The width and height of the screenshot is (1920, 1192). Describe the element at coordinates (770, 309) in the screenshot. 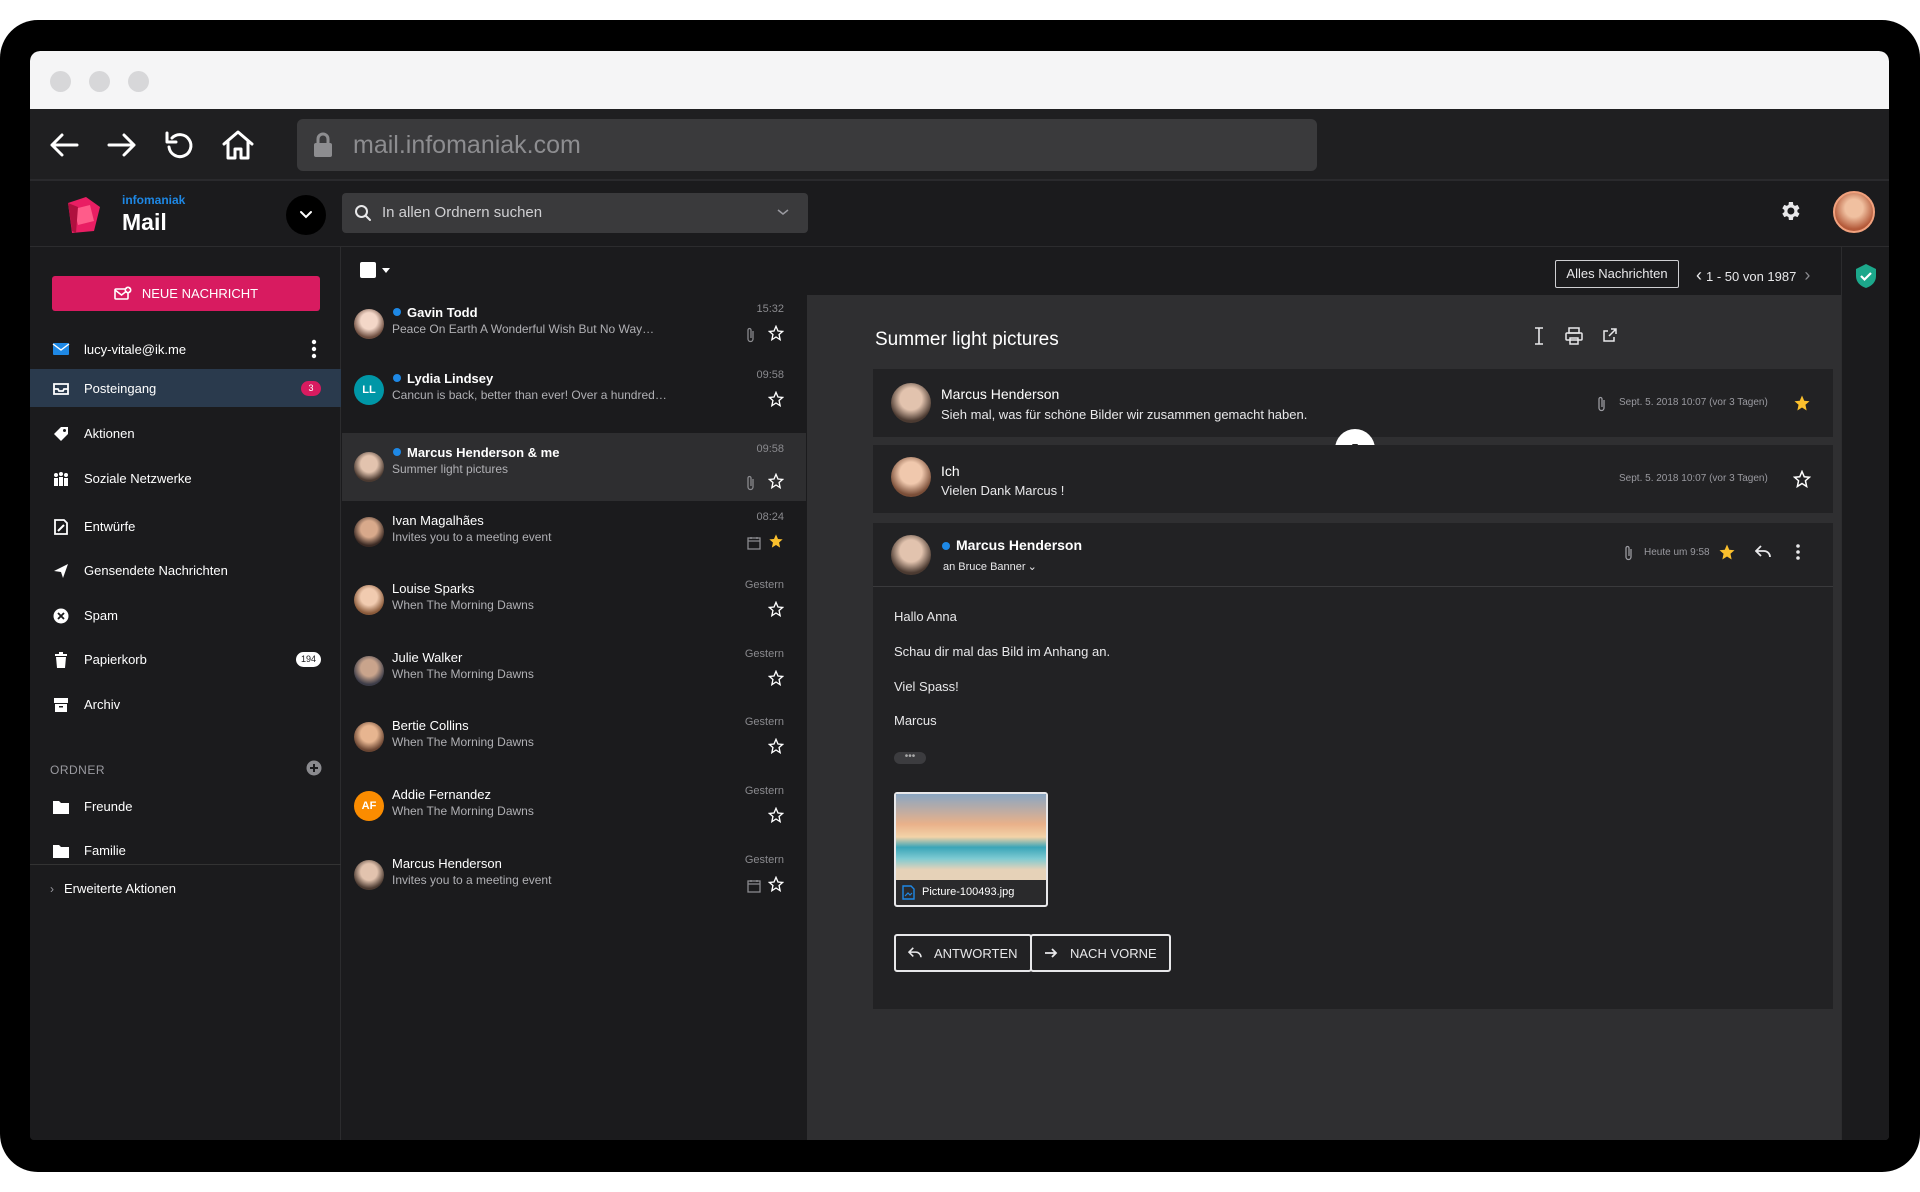

I see `message-time: 15:32` at that location.